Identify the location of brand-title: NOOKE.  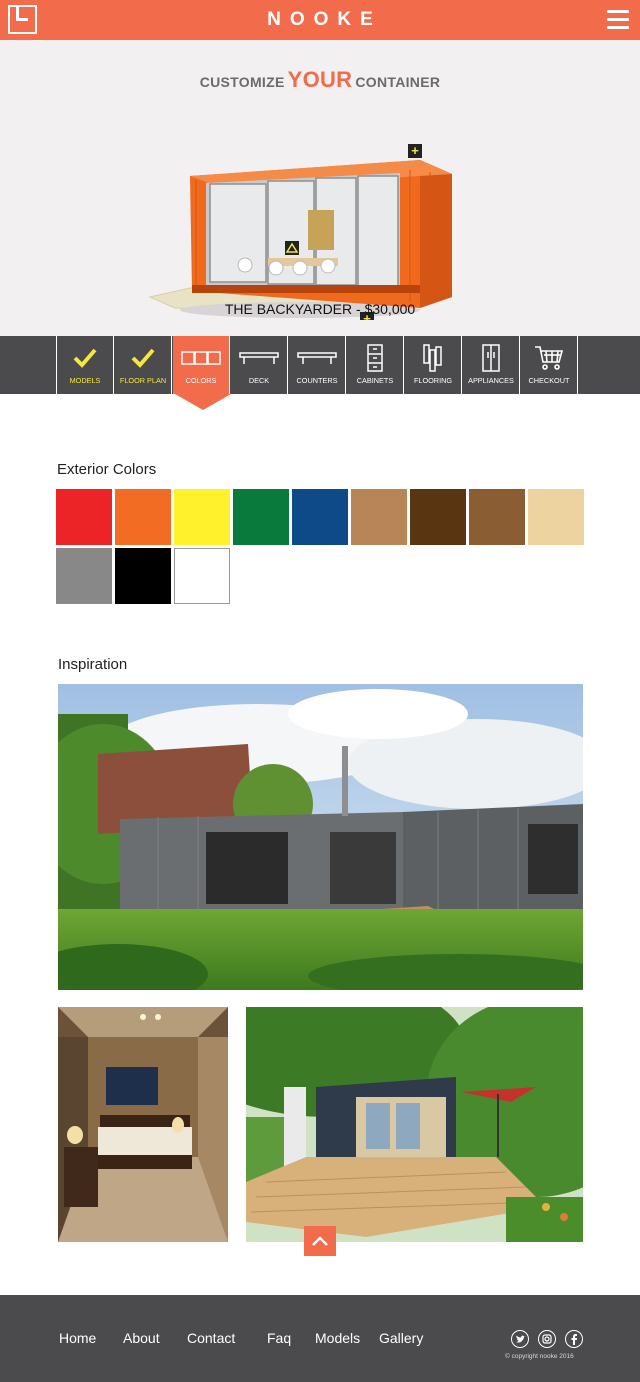
(320, 20).